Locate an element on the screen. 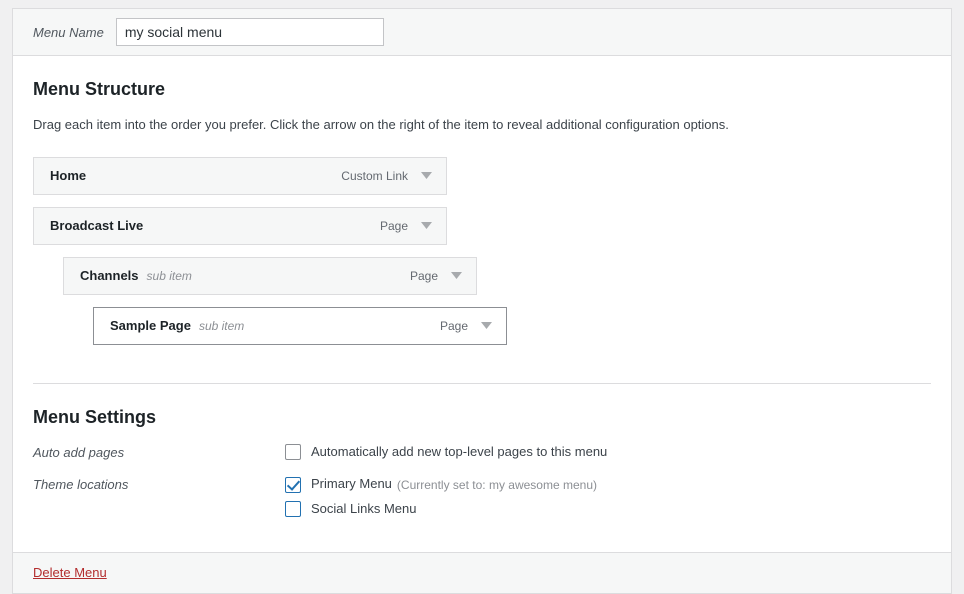  theme-location-primary-menu-checkbox is located at coordinates (293, 484).